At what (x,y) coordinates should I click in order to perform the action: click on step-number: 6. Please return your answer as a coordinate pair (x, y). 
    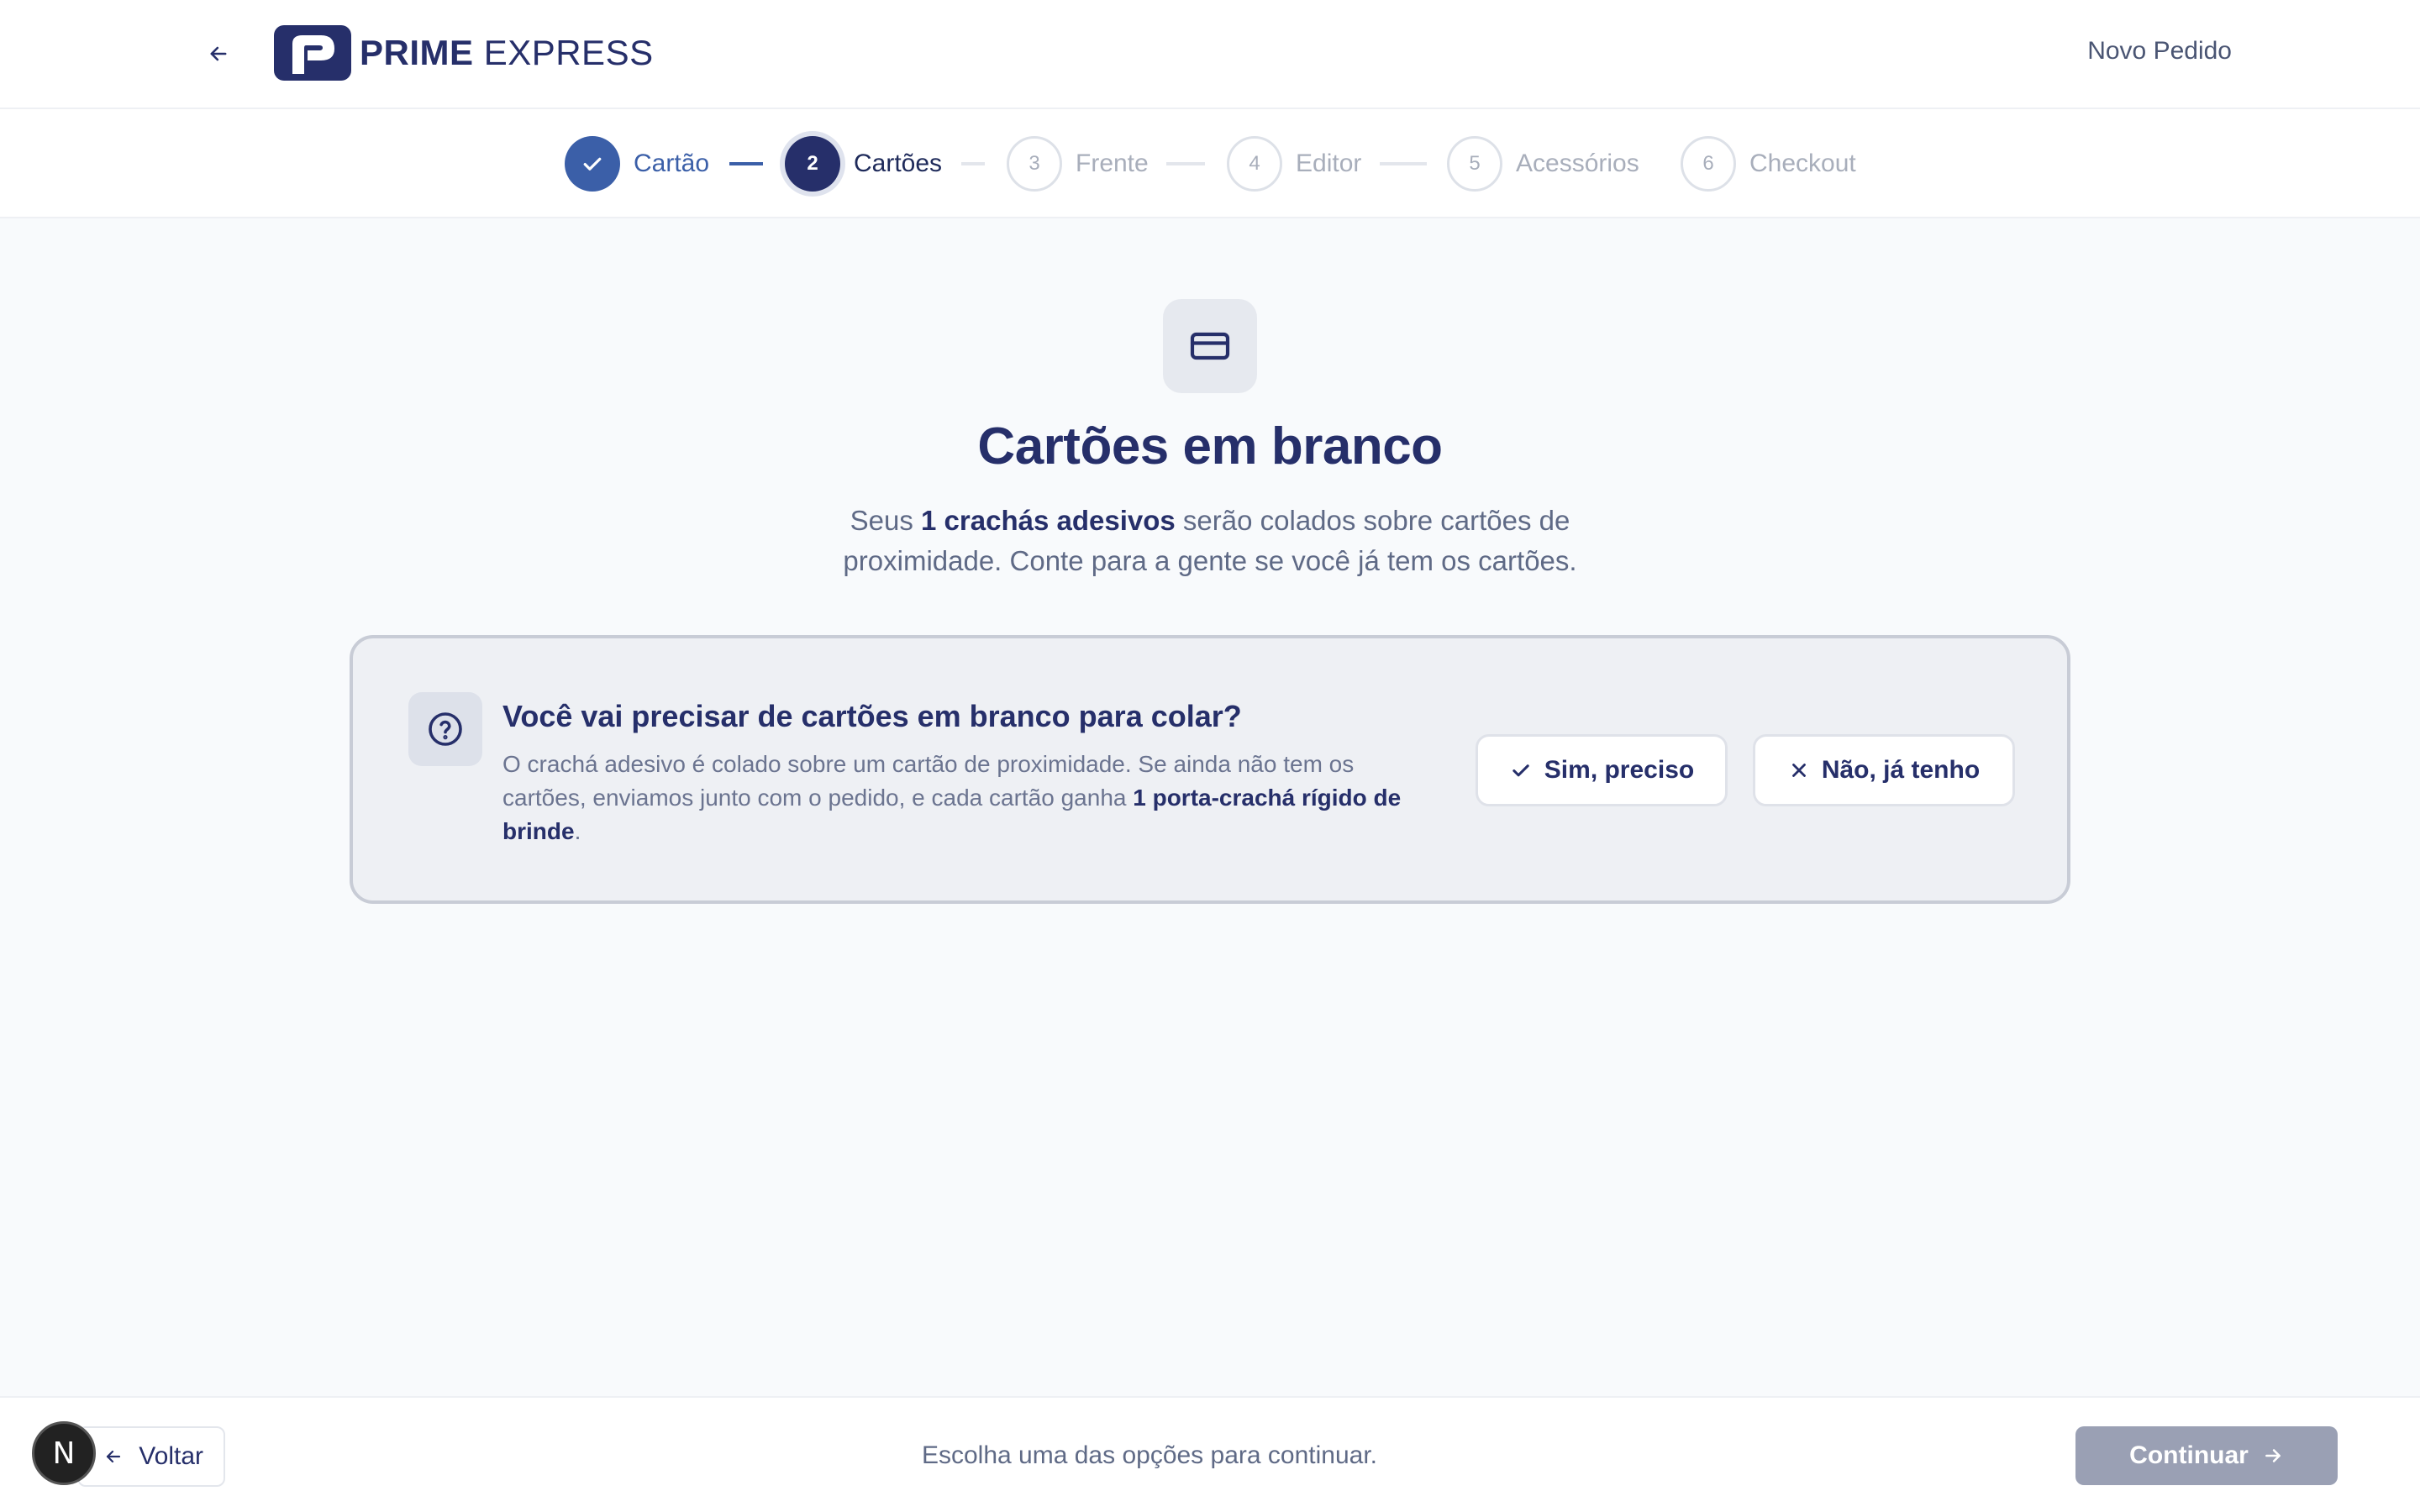
    Looking at the image, I should click on (1709, 164).